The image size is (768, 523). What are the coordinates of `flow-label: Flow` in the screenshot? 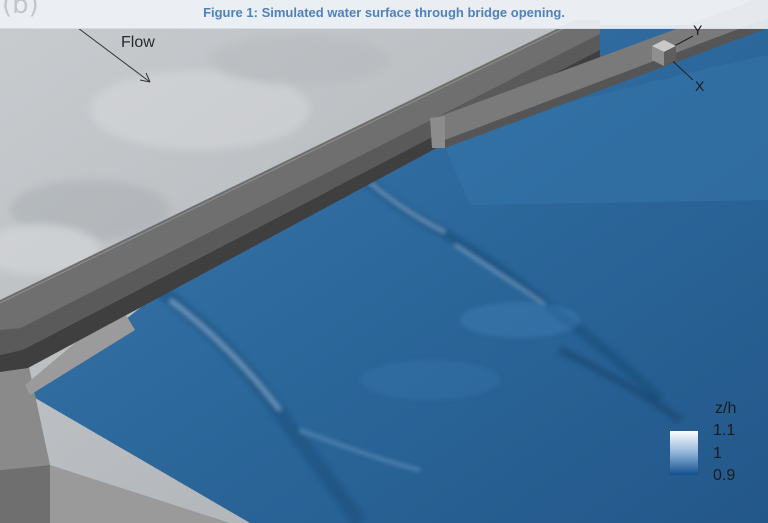 It's located at (138, 42).